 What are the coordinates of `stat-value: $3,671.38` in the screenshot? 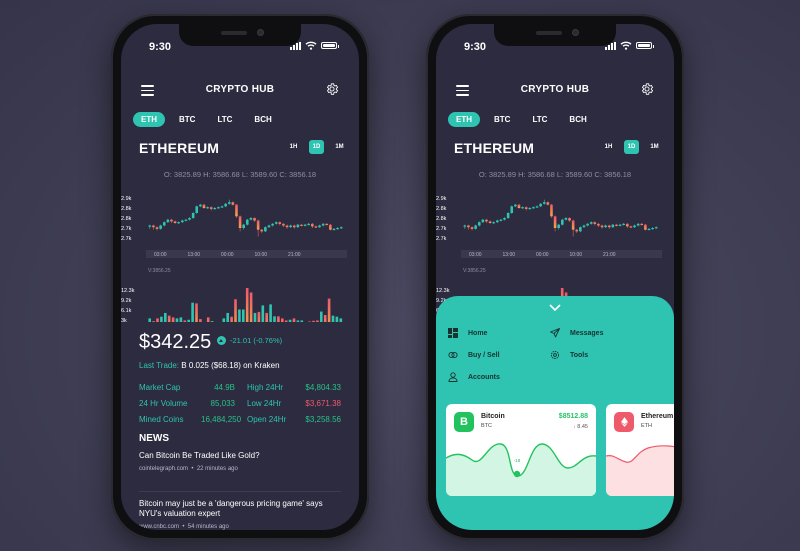 It's located at (323, 403).